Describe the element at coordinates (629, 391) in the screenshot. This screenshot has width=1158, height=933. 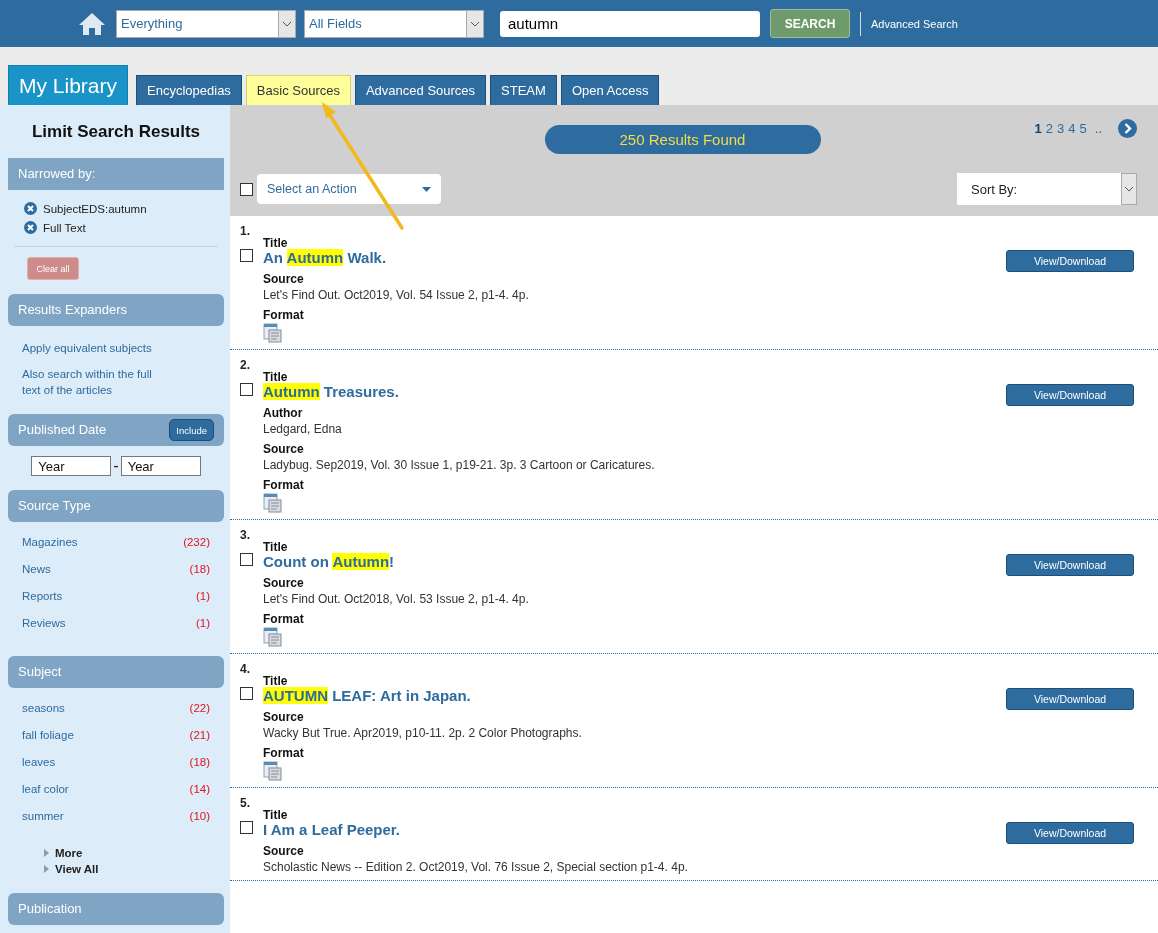
I see `result-title-link: Autumn Treasures.` at that location.